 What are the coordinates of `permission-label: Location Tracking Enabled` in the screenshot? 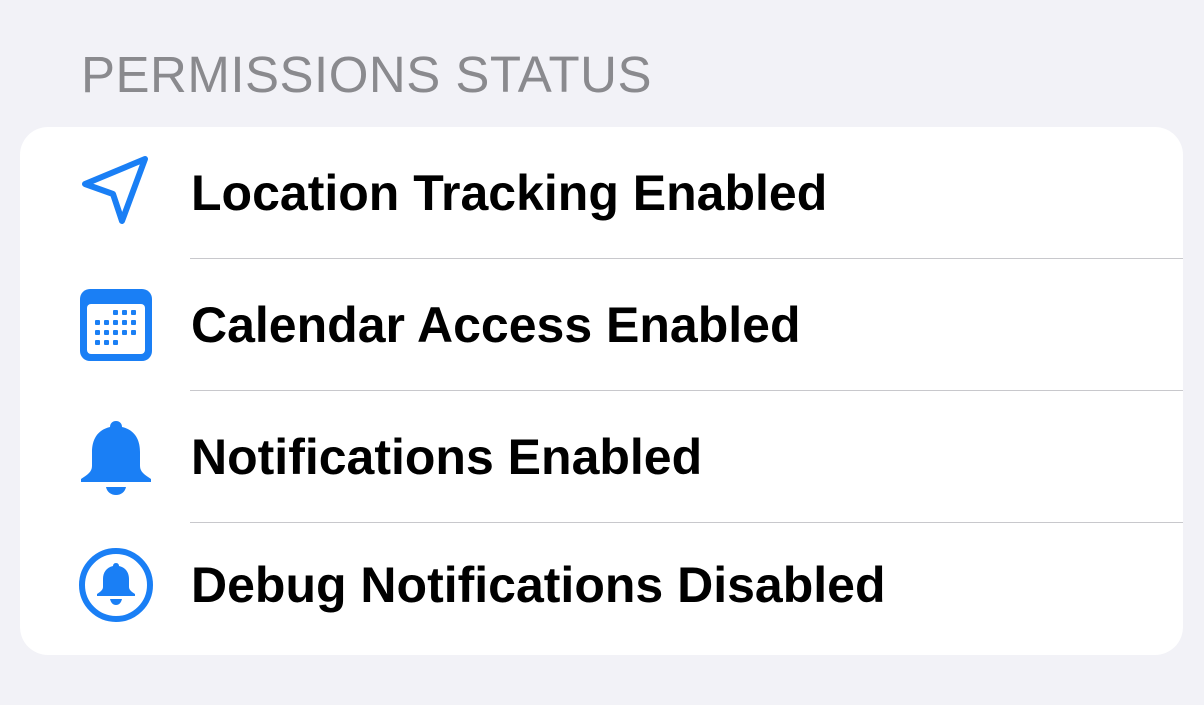 It's located at (509, 193).